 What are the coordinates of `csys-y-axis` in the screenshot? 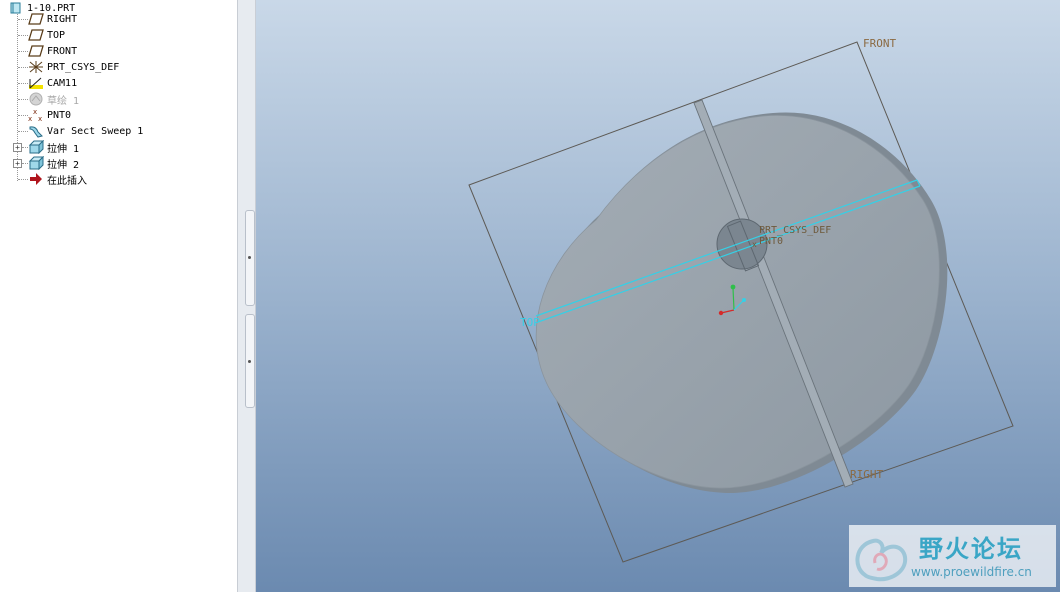 It's located at (733, 287).